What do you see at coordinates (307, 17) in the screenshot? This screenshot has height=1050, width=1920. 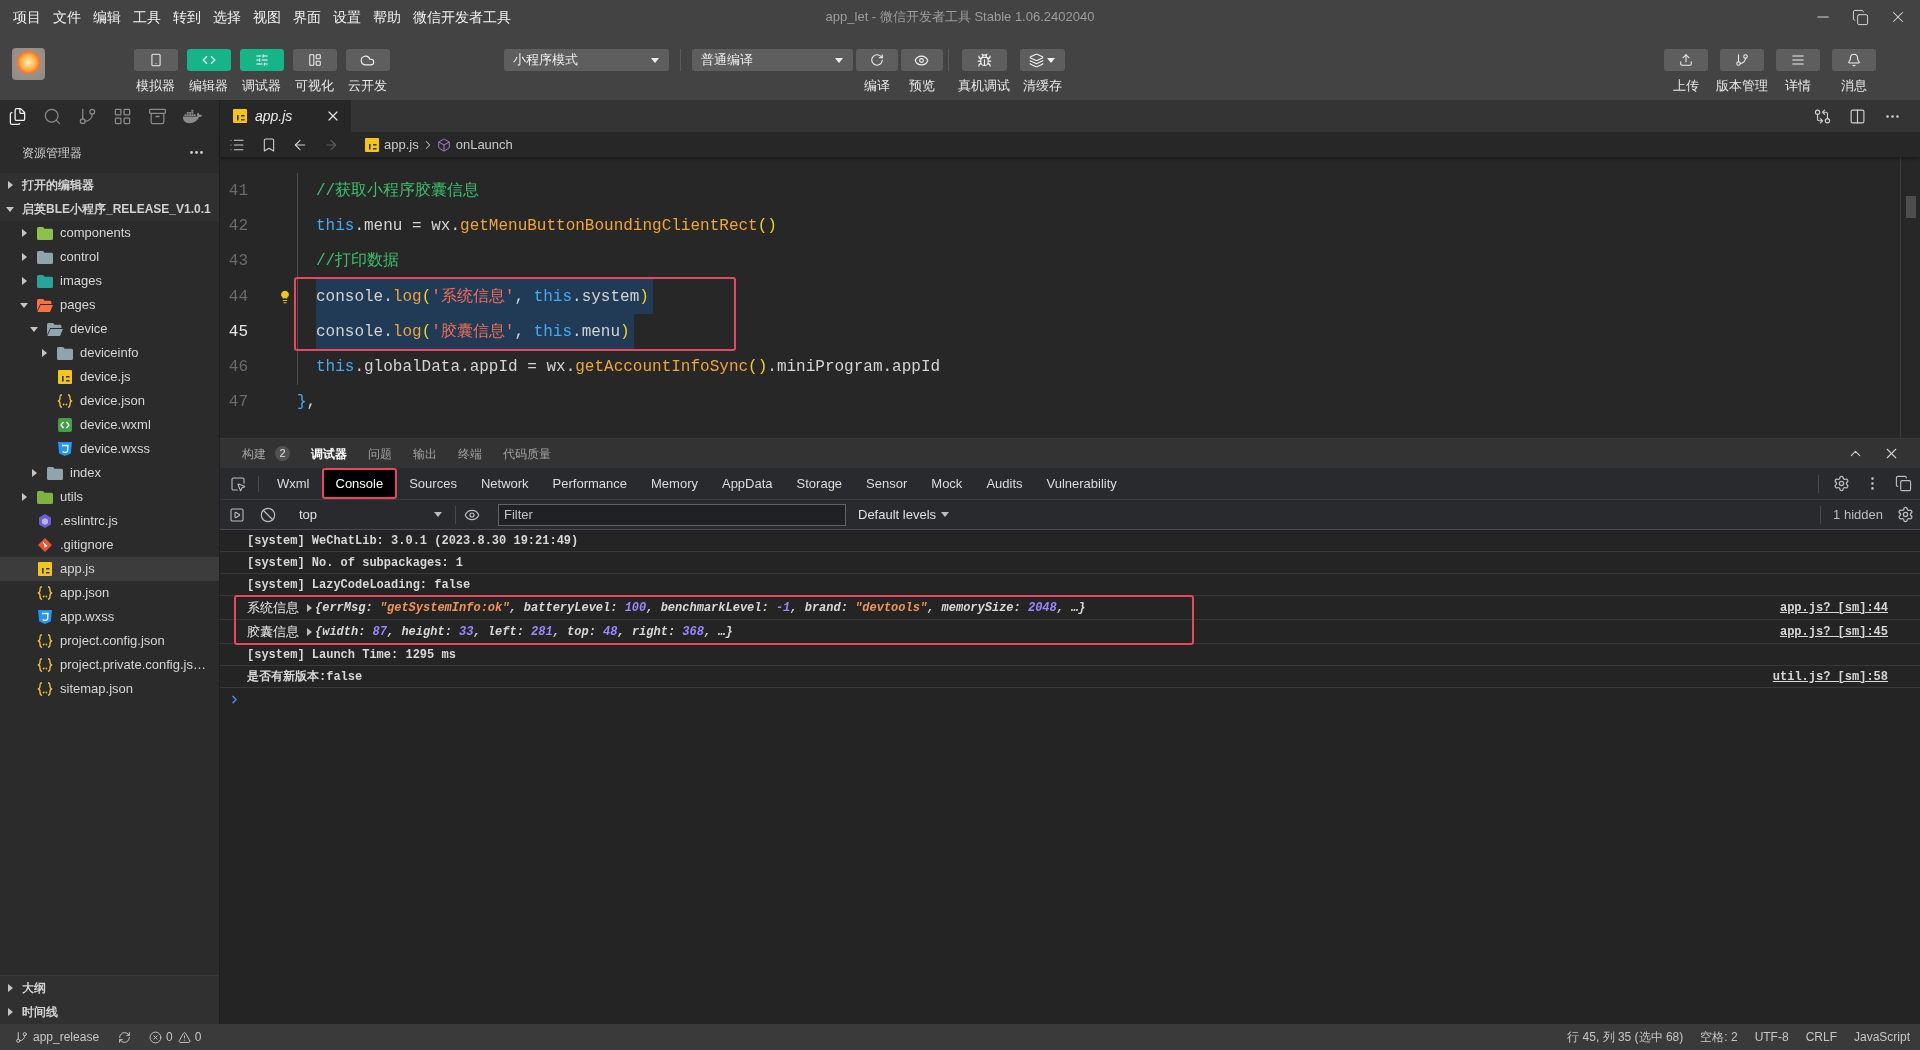 I see `menu-item: 界面` at bounding box center [307, 17].